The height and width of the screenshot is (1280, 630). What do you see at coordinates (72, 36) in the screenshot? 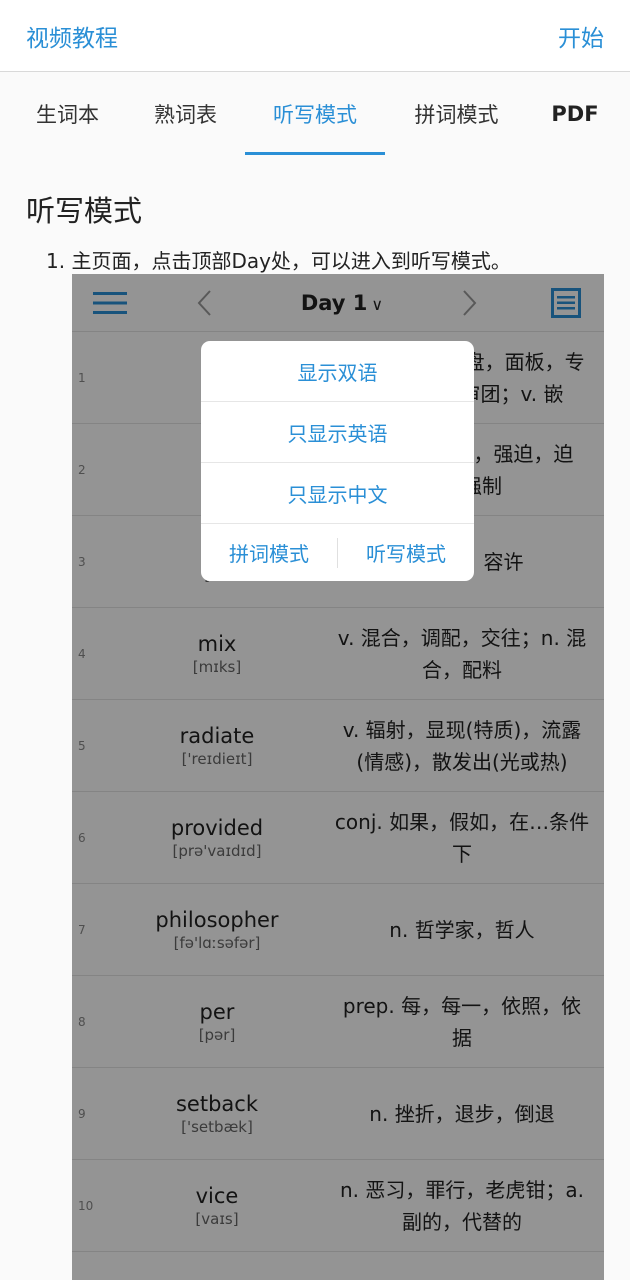
I see `video-tutorial-link: 视频教程` at bounding box center [72, 36].